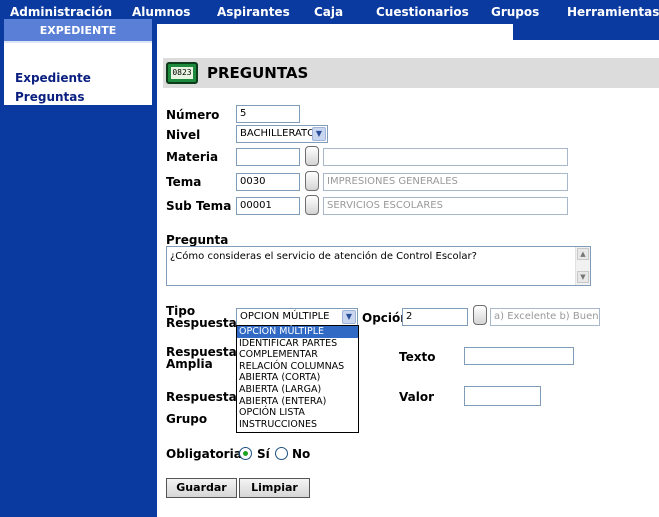  What do you see at coordinates (50, 97) in the screenshot?
I see `sidebar-link-preguntas: Preguntas` at bounding box center [50, 97].